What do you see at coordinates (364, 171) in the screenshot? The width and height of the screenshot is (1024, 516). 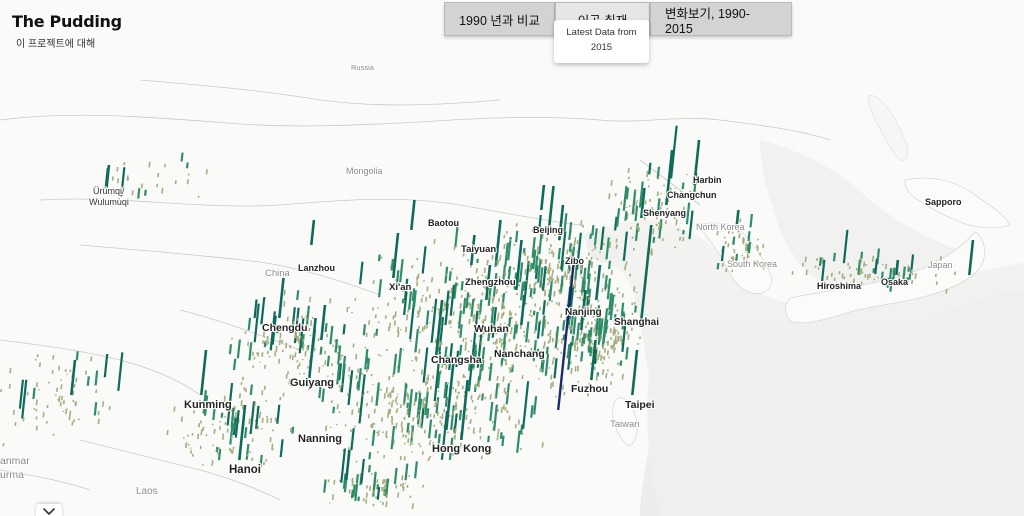 I see `label-mongolia: Mongolia` at bounding box center [364, 171].